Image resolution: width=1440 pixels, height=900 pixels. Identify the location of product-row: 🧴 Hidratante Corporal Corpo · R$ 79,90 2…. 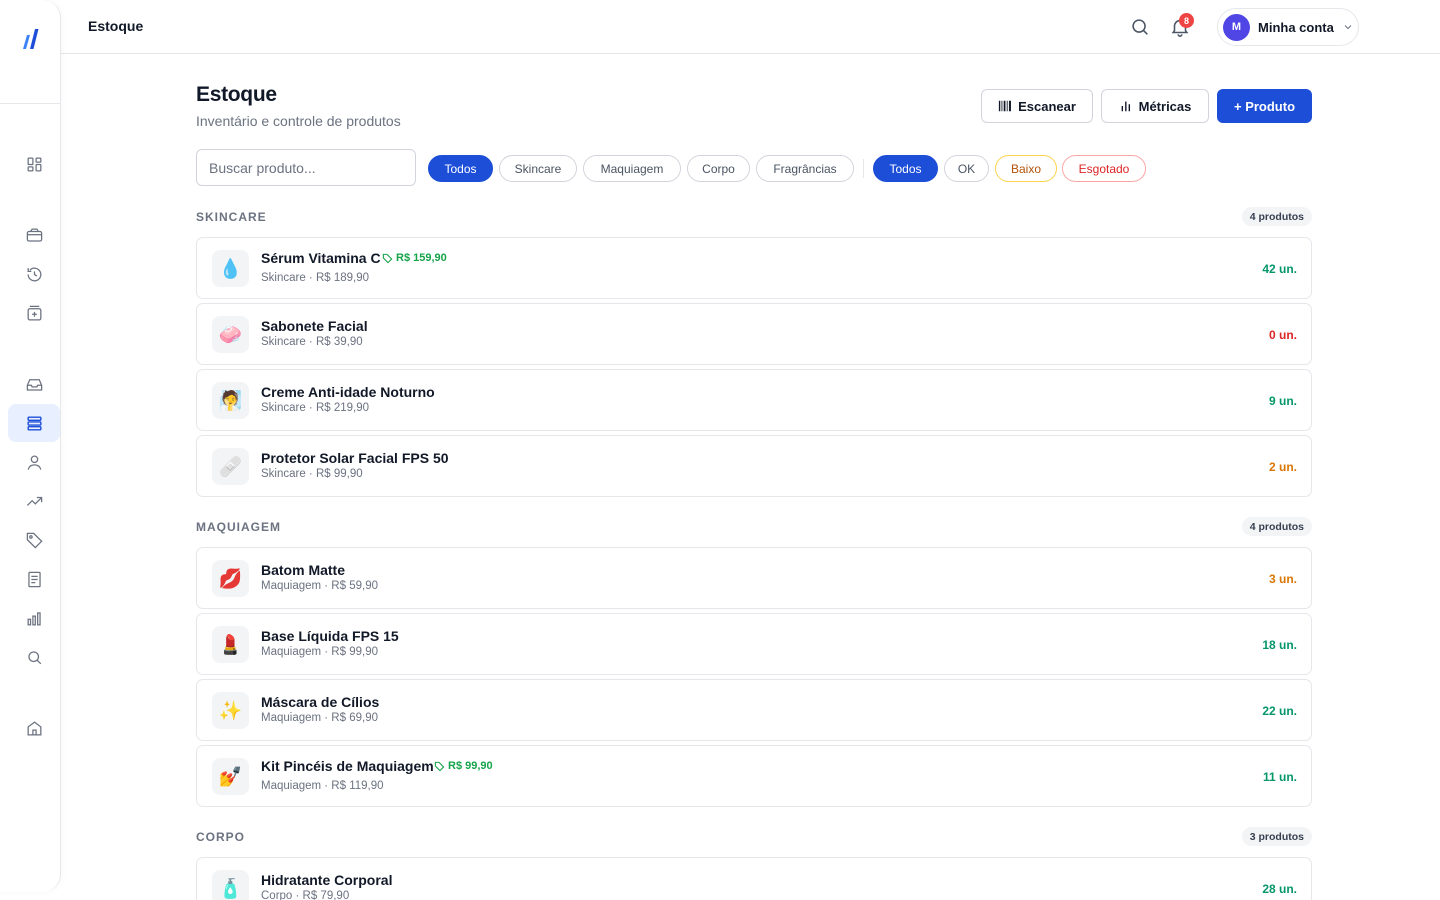
(754, 878).